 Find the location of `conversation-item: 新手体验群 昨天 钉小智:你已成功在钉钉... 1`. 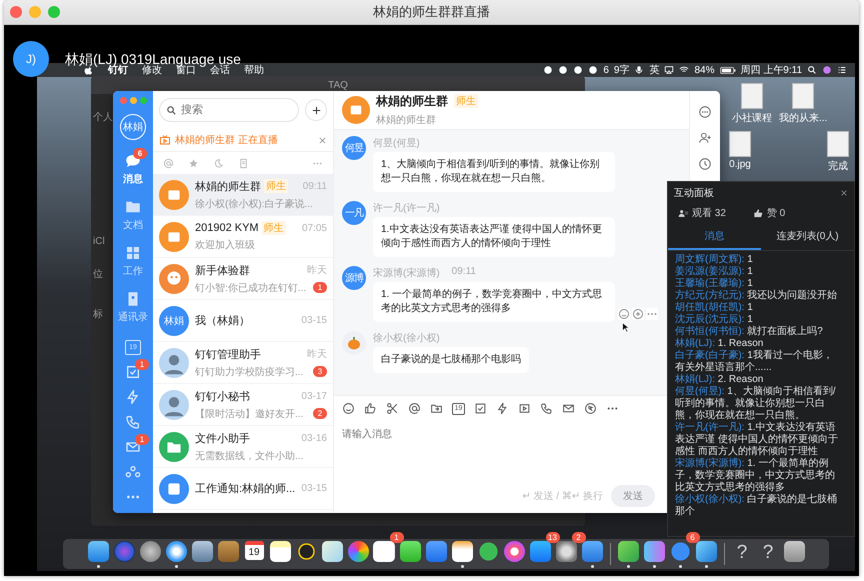

conversation-item: 新手体验群 昨天 钉小智:你已成功在钉钉... 1 is located at coordinates (243, 279).